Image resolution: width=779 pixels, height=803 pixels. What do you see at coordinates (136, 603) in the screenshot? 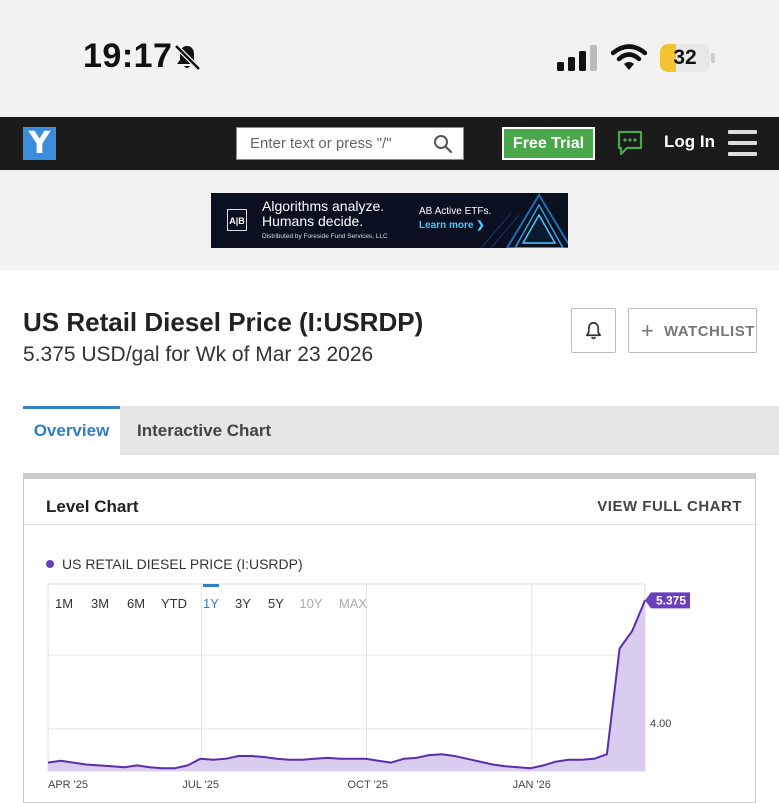
I see `range-button-6m: 6M` at bounding box center [136, 603].